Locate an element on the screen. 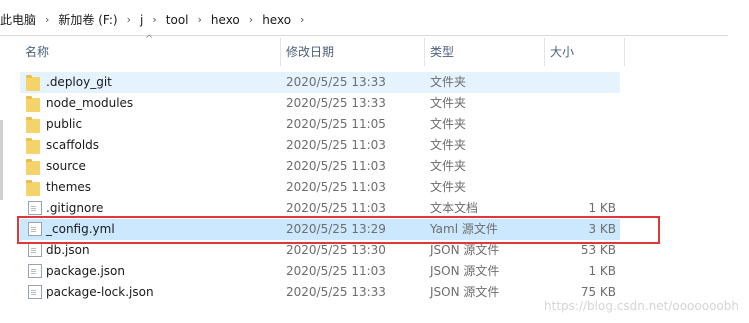  breadcrumb-item-this-pc: 此电脑 is located at coordinates (18, 19).